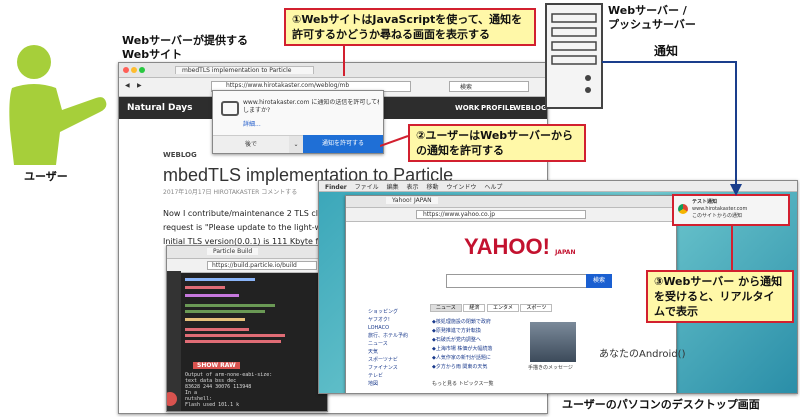 This screenshot has height=417, width=800. Describe the element at coordinates (344, 60) in the screenshot. I see `callout-1-pointer` at that location.